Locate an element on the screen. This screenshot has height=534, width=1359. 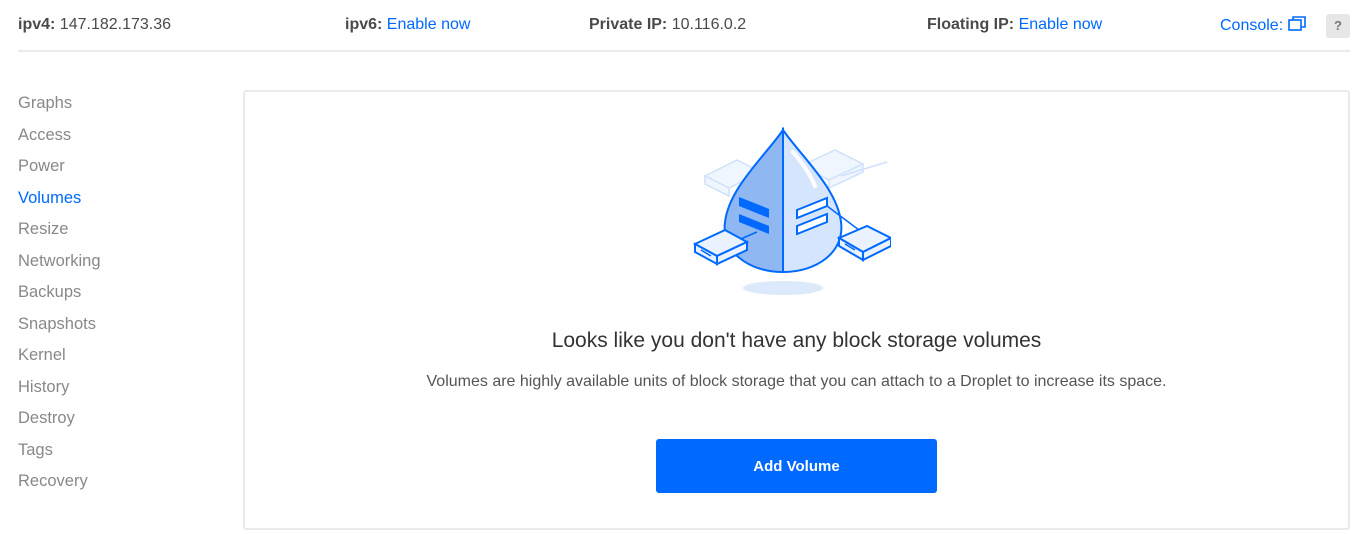
sidebar-item-recovery: Recovery is located at coordinates (118, 487).